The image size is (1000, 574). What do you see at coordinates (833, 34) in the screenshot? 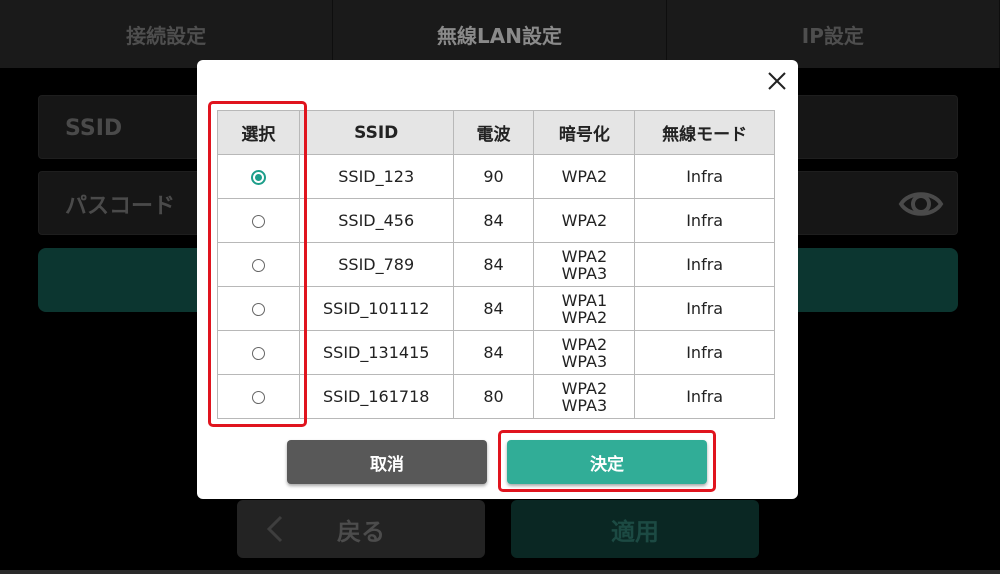
I see `tab-ip-settings: IP設定` at bounding box center [833, 34].